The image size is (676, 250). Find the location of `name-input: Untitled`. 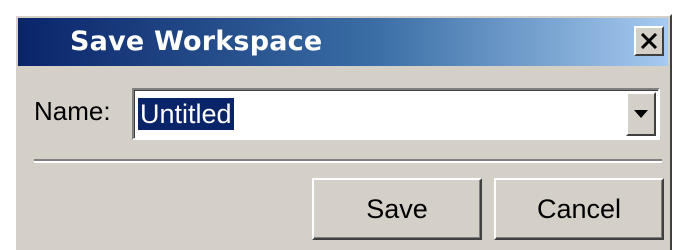

name-input: Untitled is located at coordinates (186, 114).